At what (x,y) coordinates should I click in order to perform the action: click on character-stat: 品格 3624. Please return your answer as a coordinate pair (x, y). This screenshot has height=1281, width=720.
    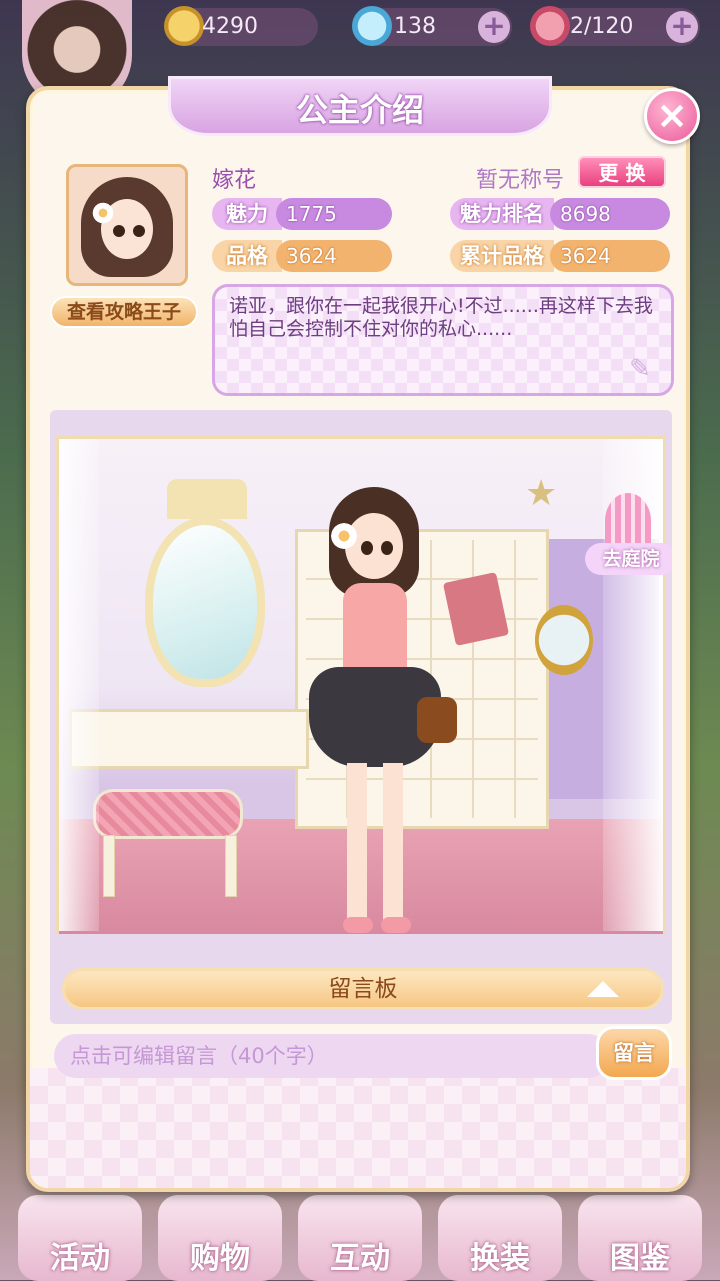
    Looking at the image, I should click on (303, 256).